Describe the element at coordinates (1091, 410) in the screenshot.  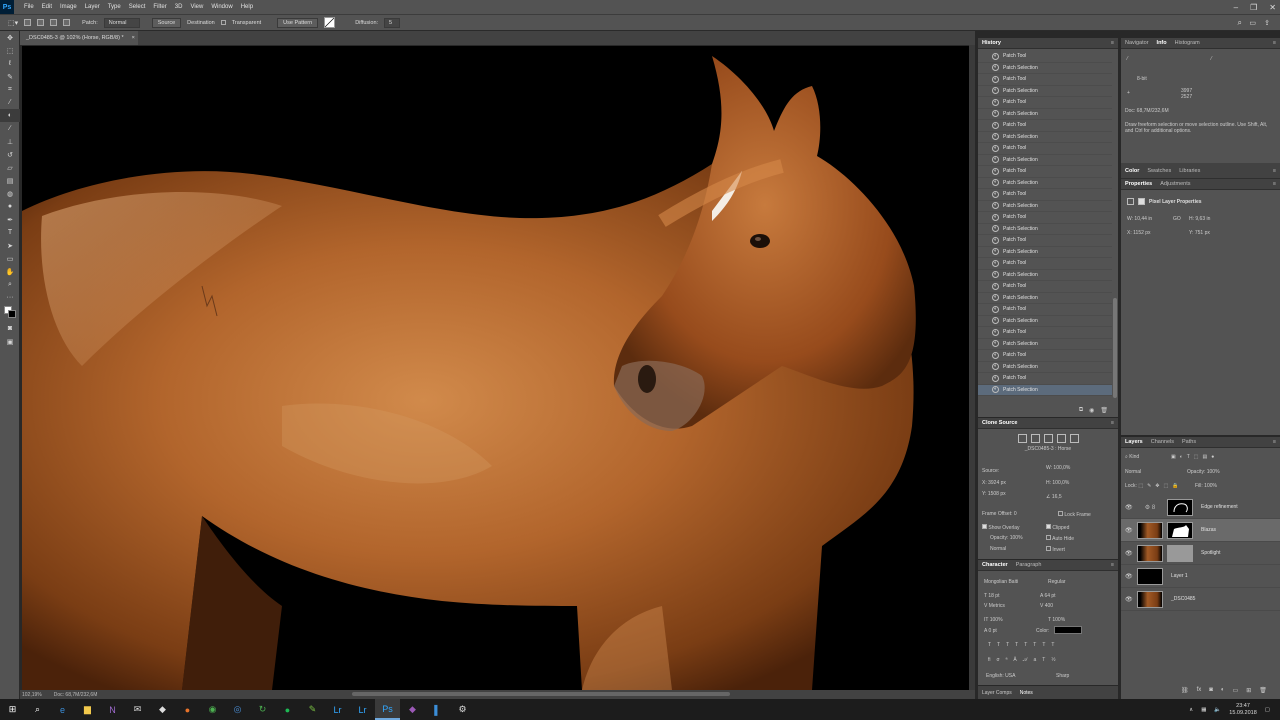
I see `snapshot-icon: ◉` at that location.